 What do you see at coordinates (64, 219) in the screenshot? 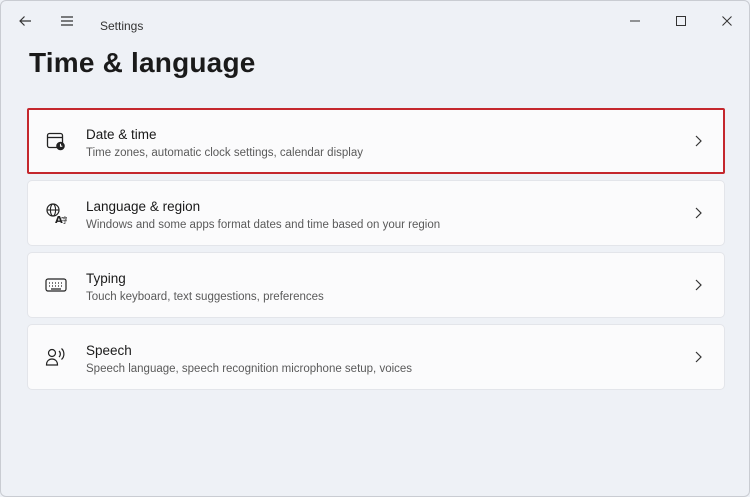
I see `svg-text: 字` at bounding box center [64, 219].